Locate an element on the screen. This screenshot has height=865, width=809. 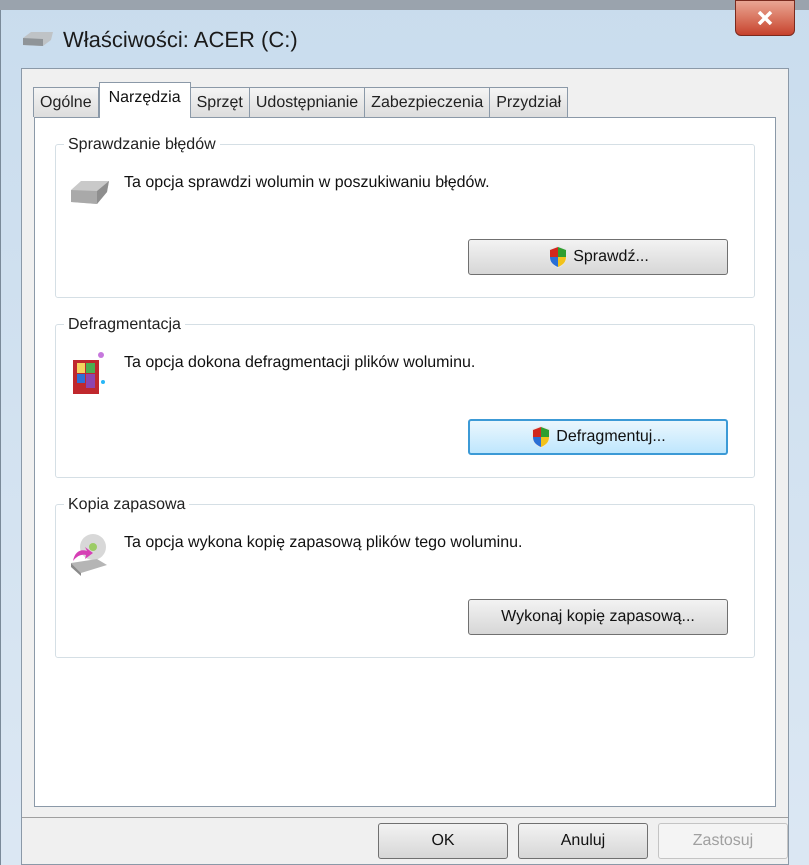
dialog-button: OK is located at coordinates (443, 841).